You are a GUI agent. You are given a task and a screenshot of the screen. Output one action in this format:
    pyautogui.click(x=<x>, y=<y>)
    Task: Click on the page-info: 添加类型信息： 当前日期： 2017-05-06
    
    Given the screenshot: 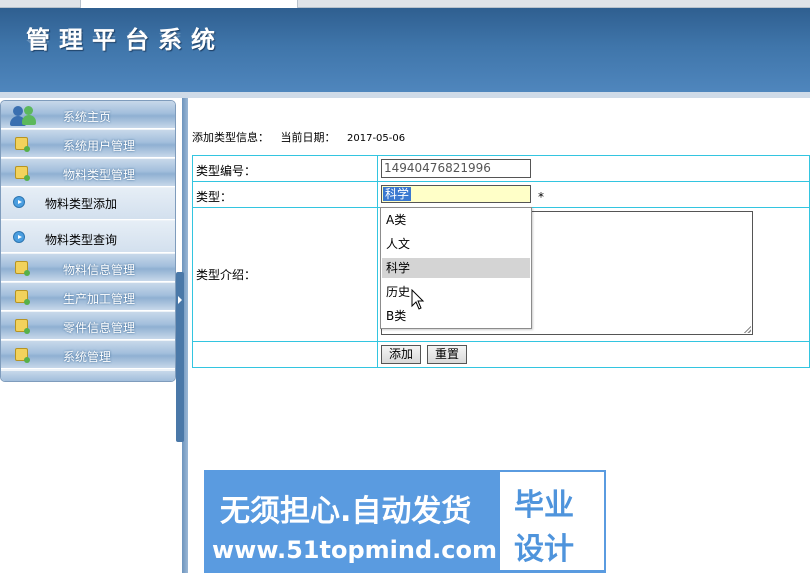 What is the action you would take?
    pyautogui.click(x=302, y=137)
    